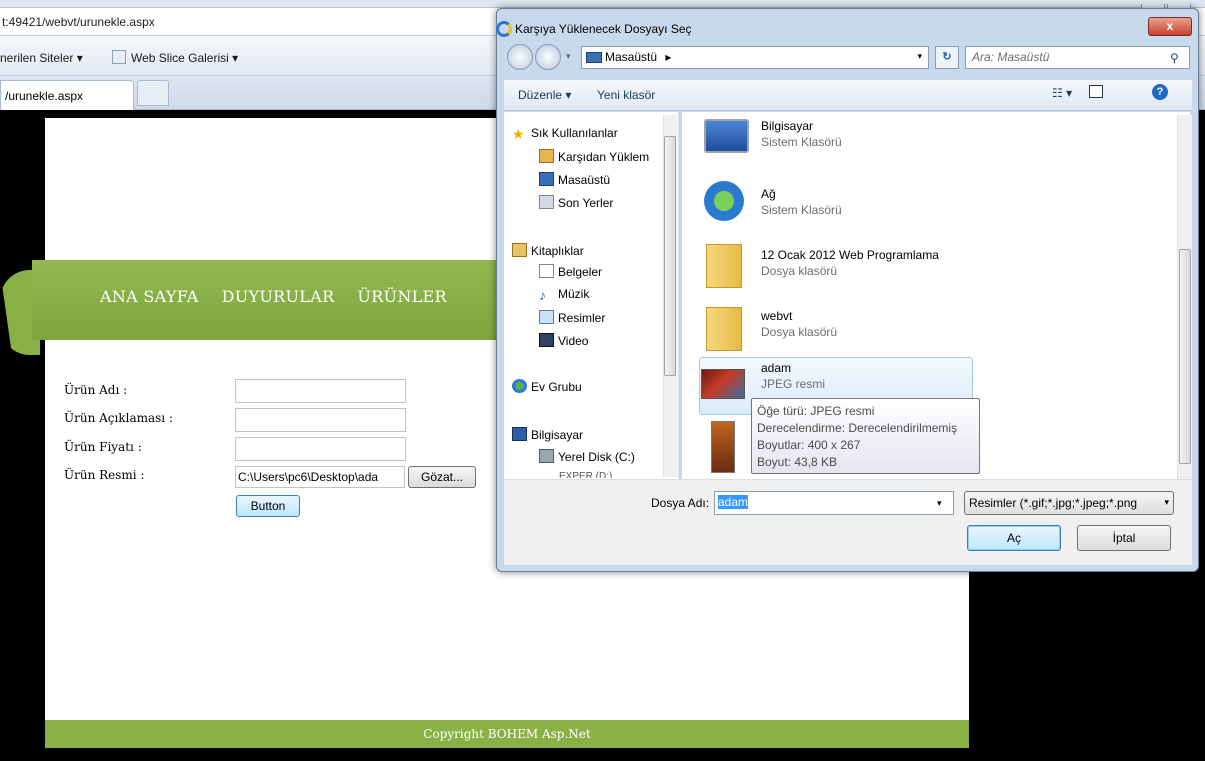  Describe the element at coordinates (816, 411) in the screenshot. I see `tooltip-type: Öğe türü: JPEG resmi` at that location.